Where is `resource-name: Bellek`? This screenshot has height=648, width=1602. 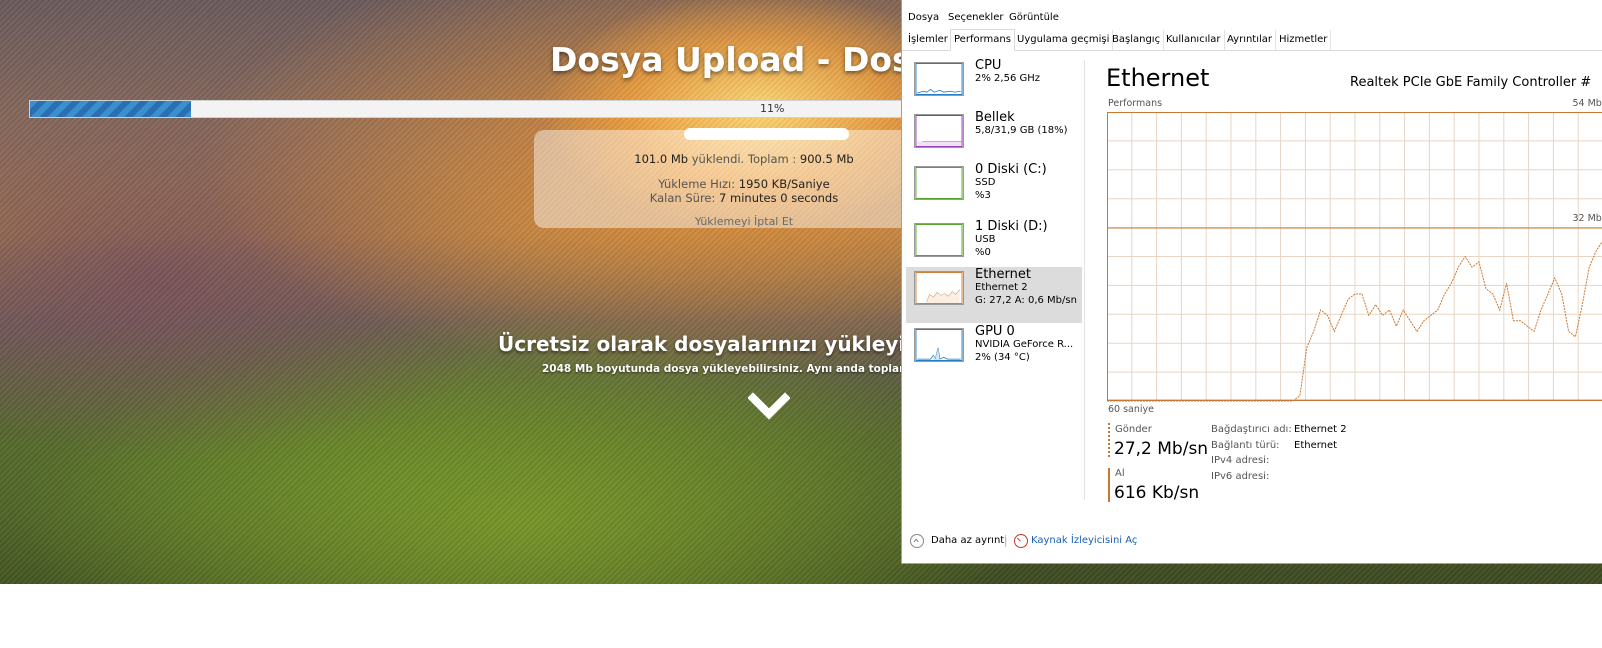 resource-name: Bellek is located at coordinates (995, 117).